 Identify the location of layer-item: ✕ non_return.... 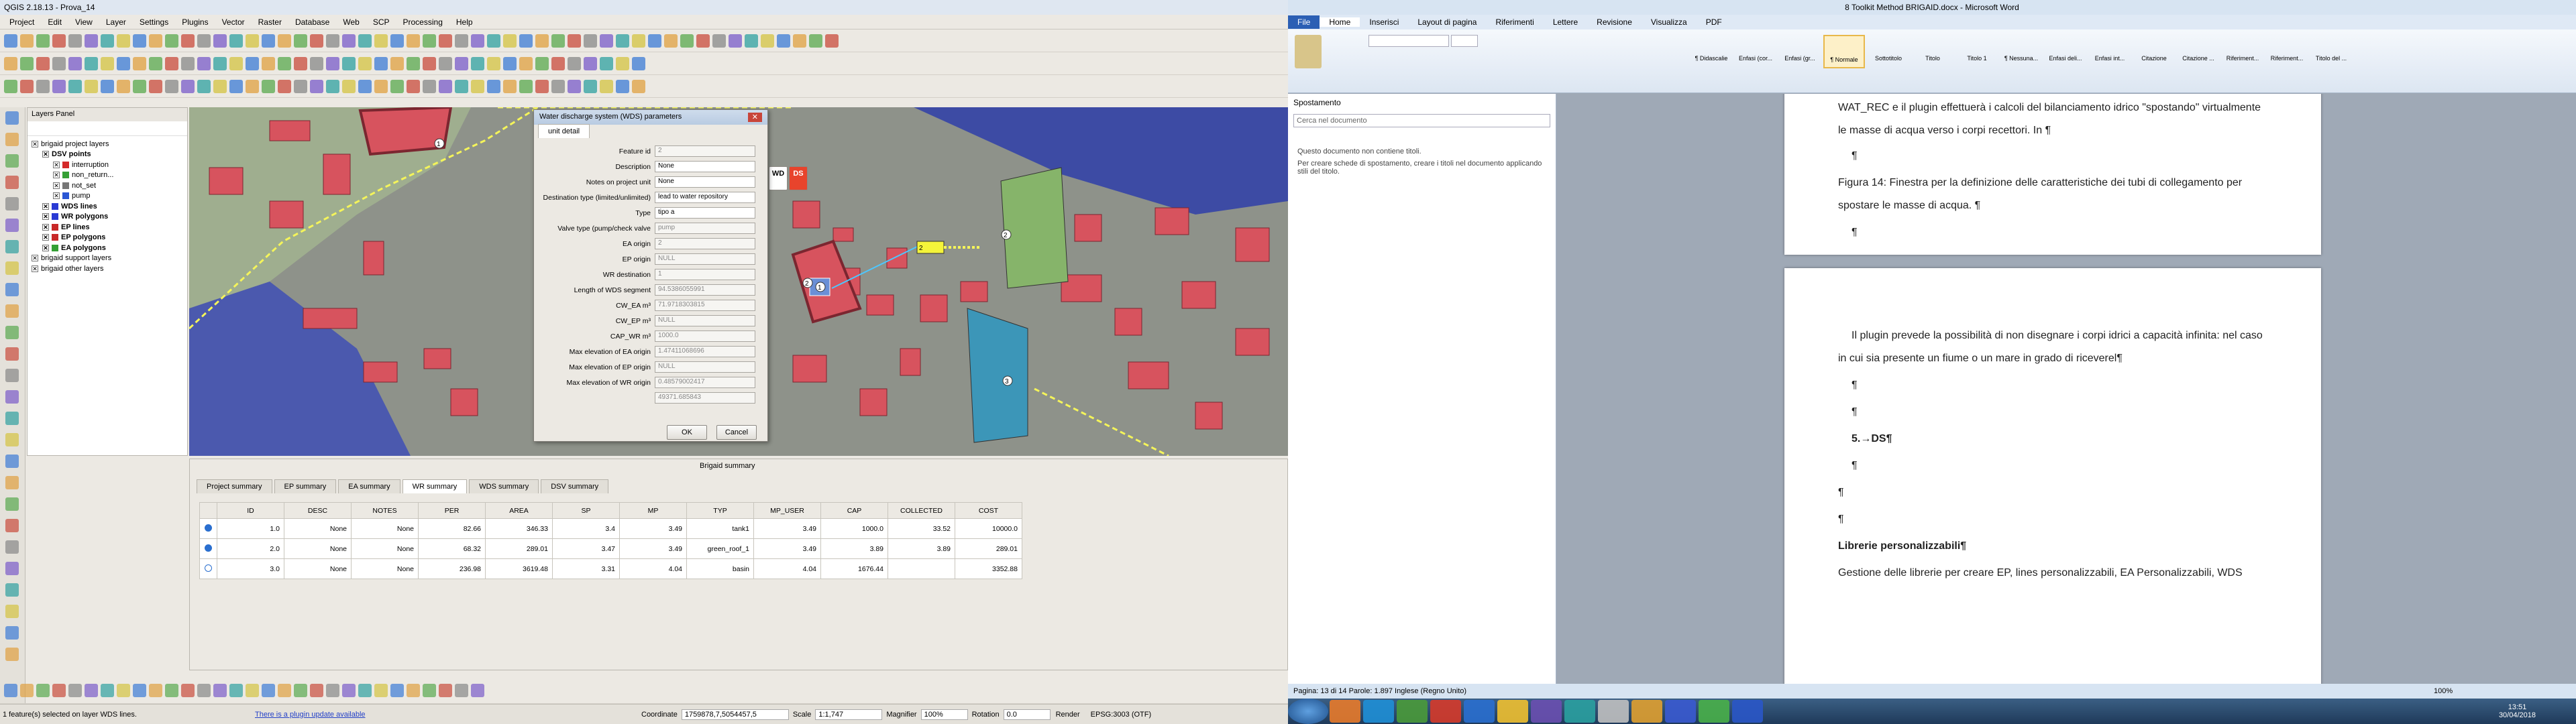
(107, 175).